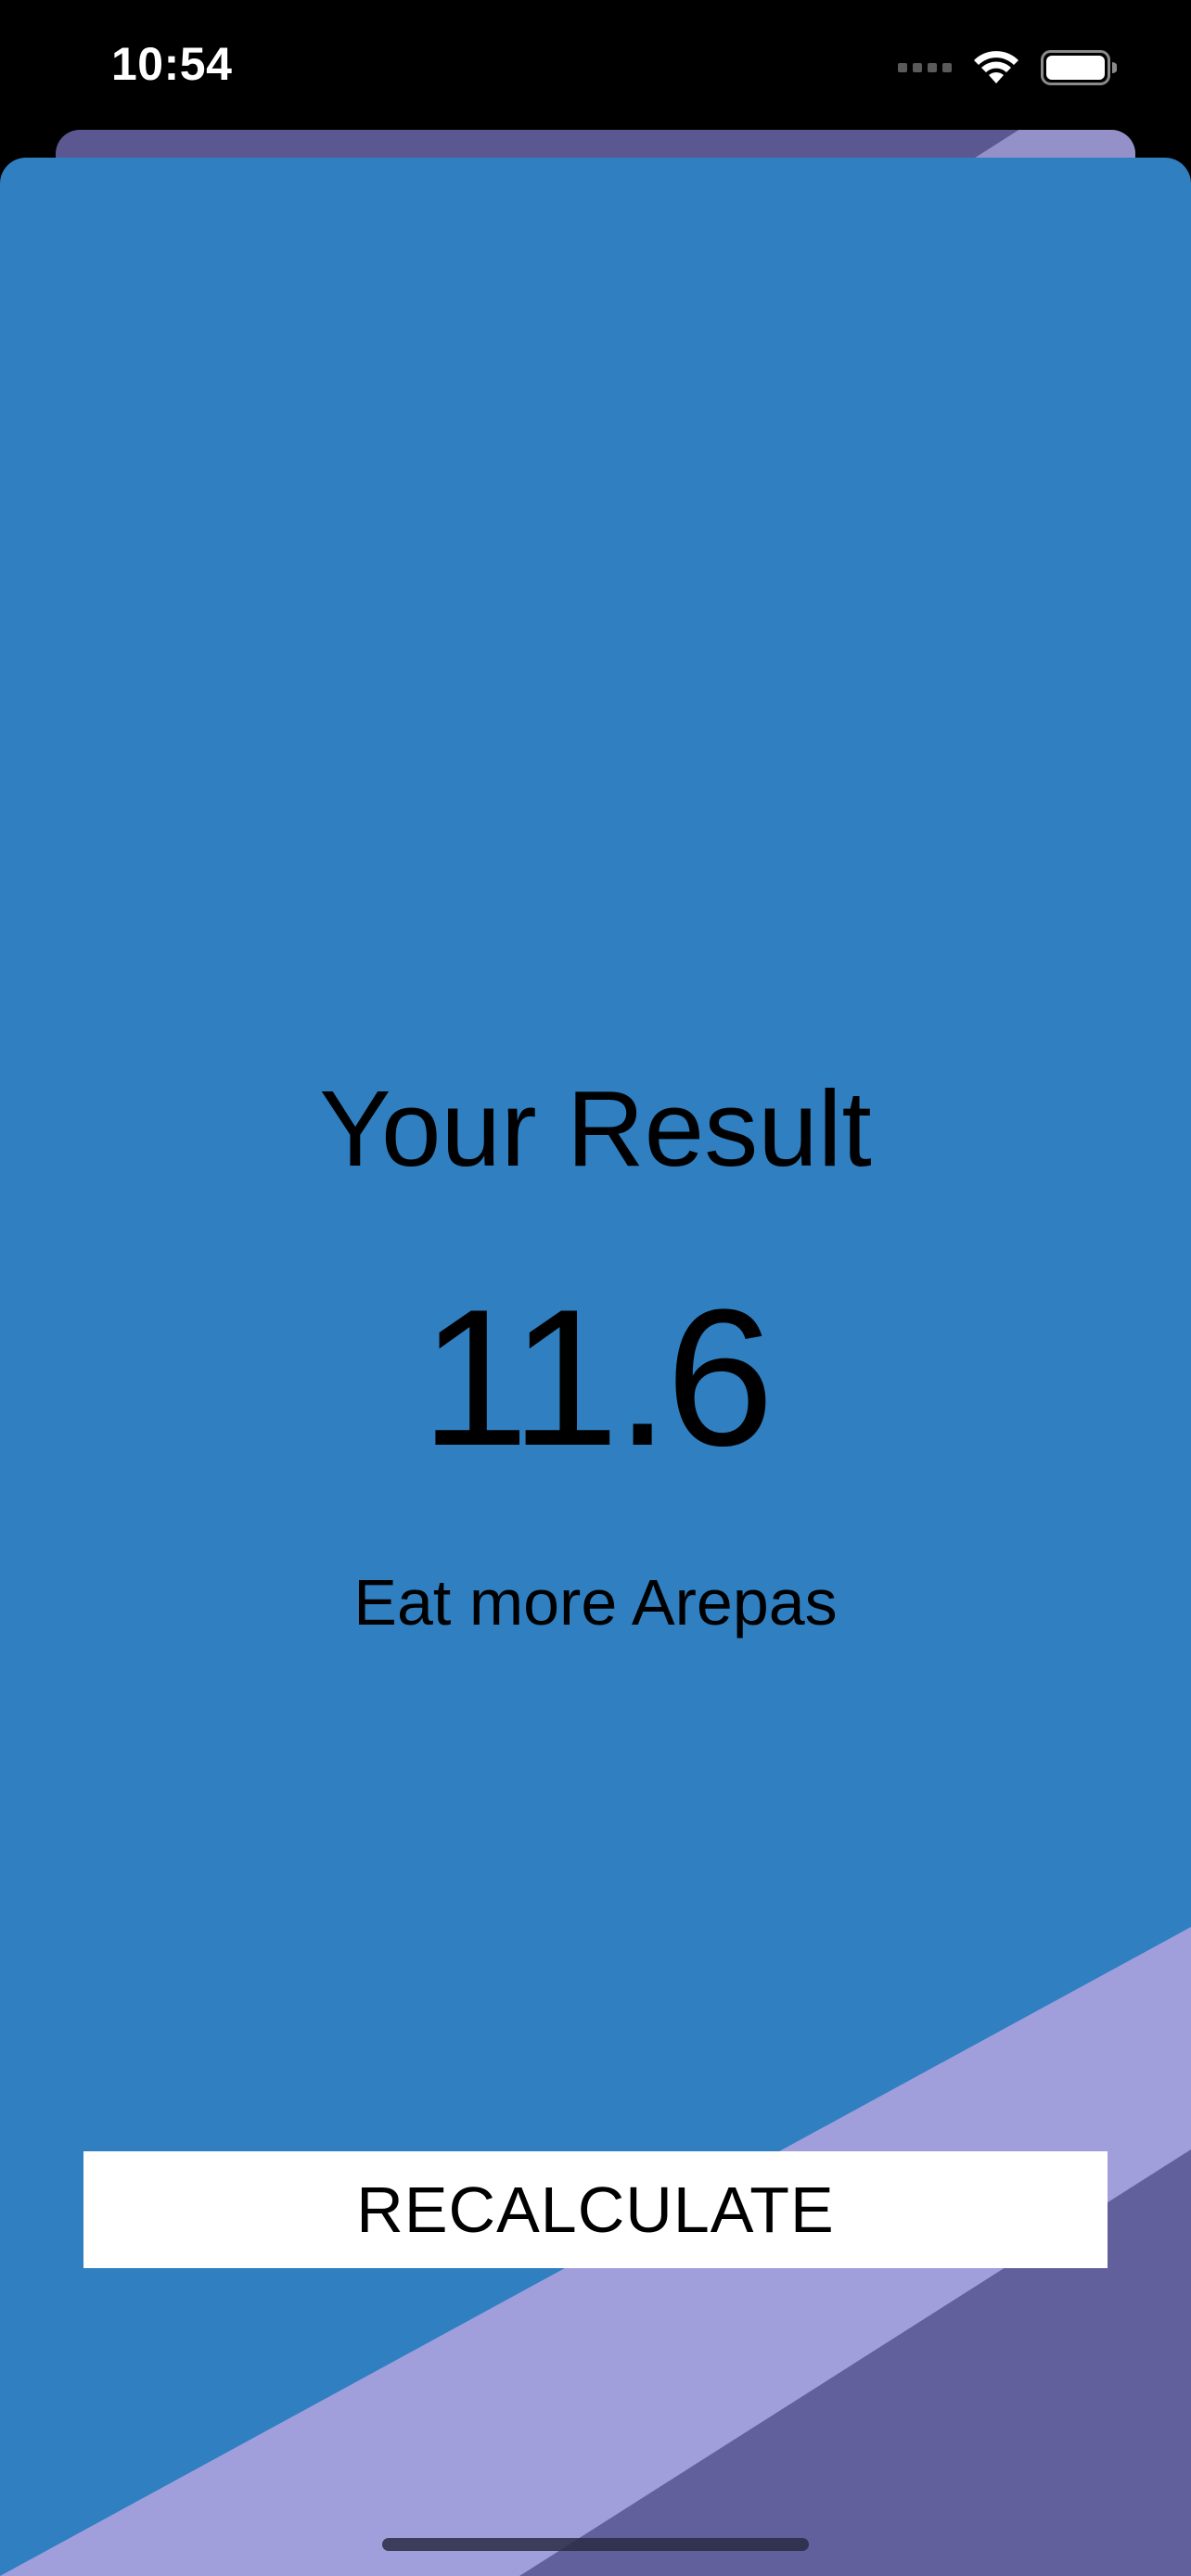  What do you see at coordinates (925, 67) in the screenshot?
I see `cellular-signal-icon` at bounding box center [925, 67].